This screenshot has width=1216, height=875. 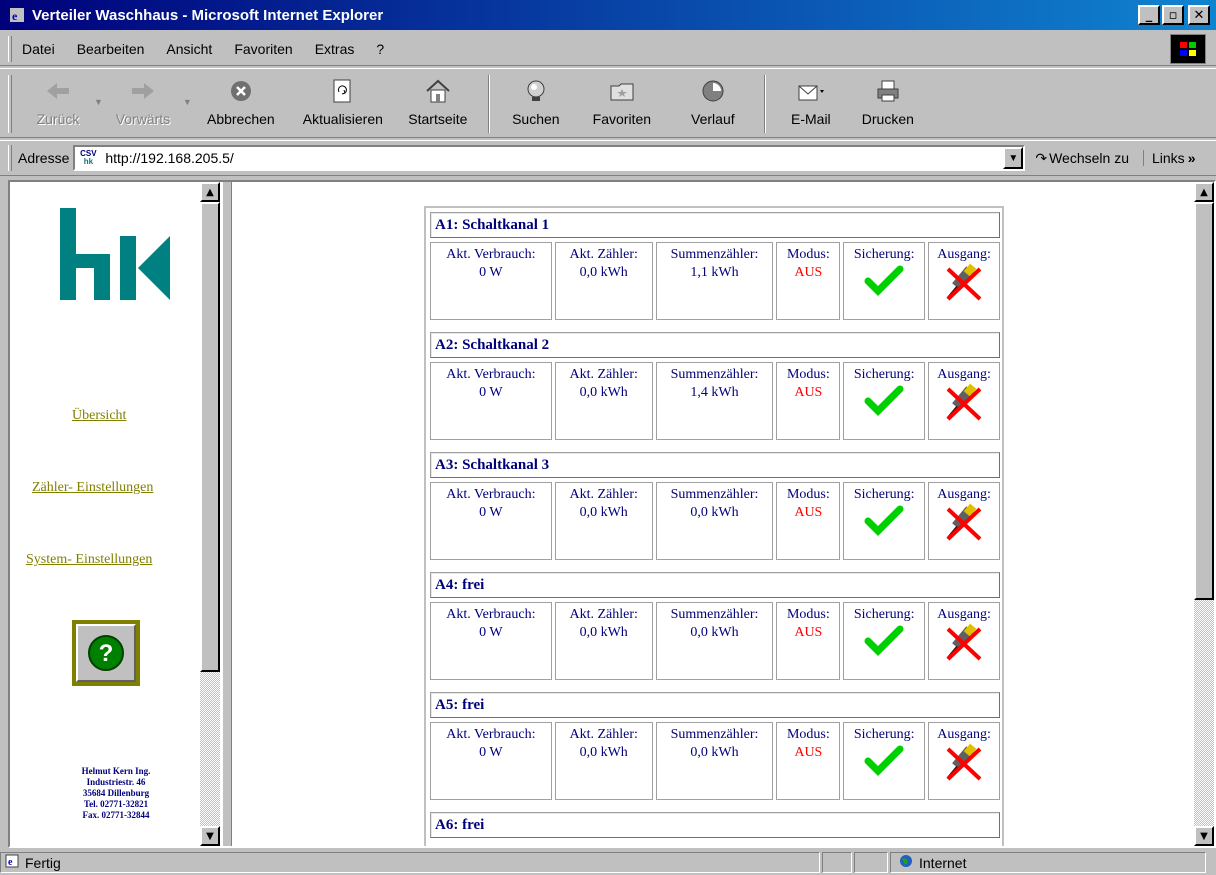 What do you see at coordinates (549, 158) in the screenshot?
I see `address-input: CSV hk http://192.168.205.5/ ▼` at bounding box center [549, 158].